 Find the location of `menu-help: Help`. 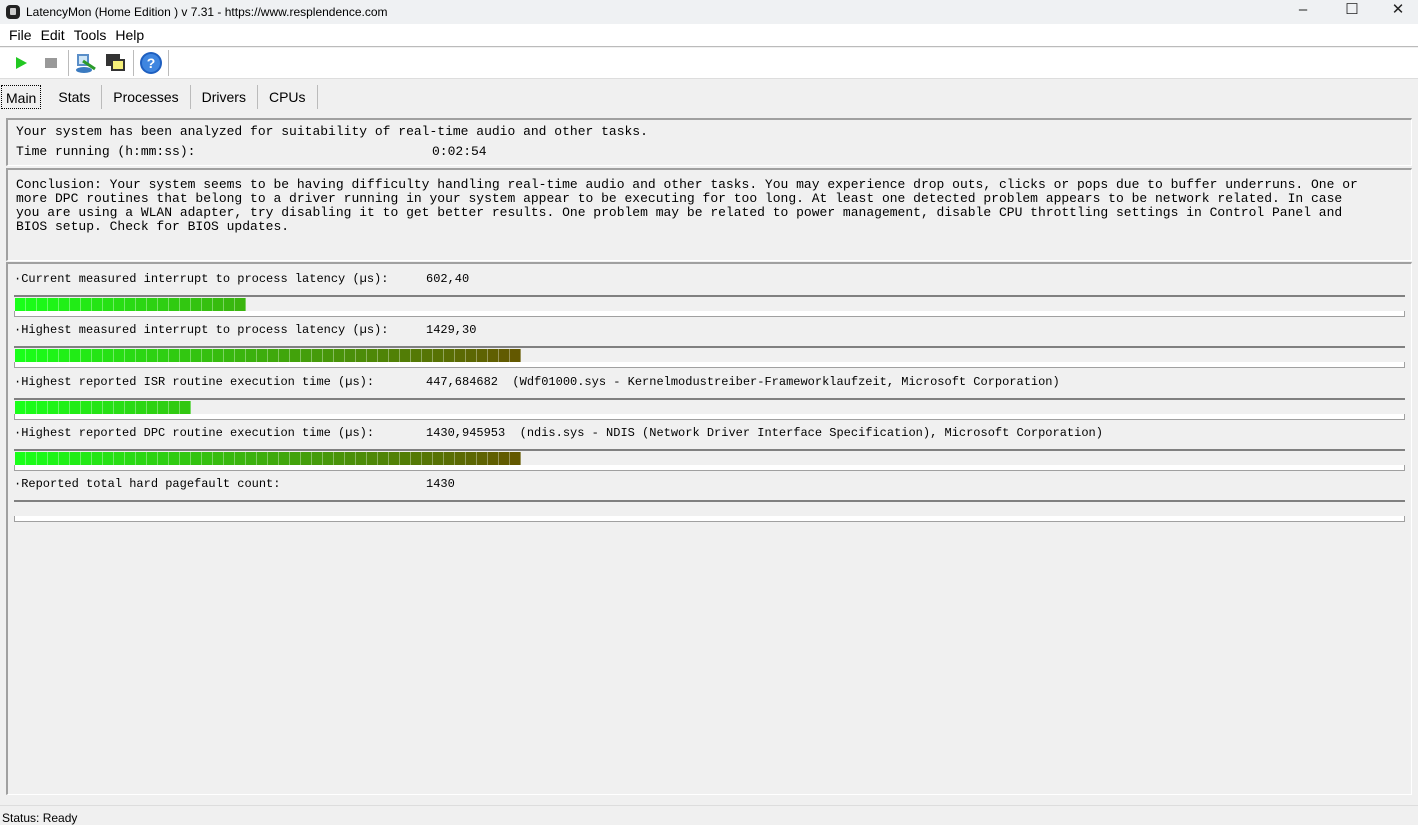

menu-help: Help is located at coordinates (129, 35).